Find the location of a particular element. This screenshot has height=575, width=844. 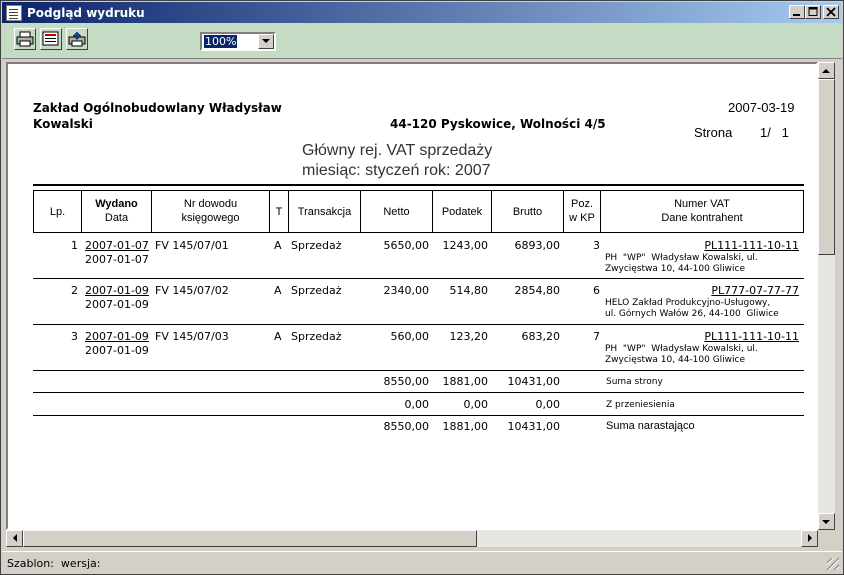

zoom-select: 100% is located at coordinates (238, 41).